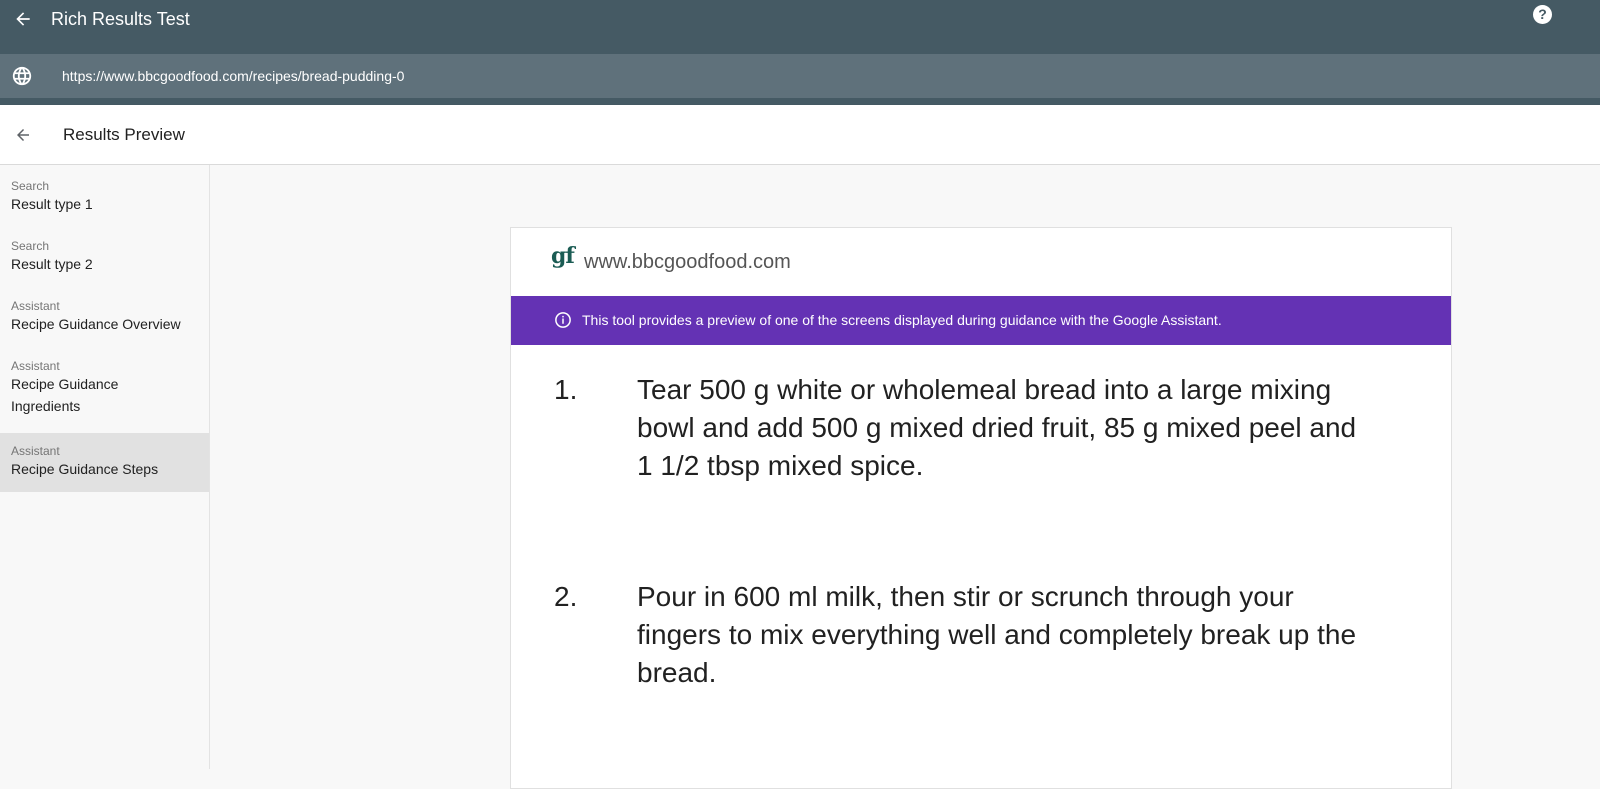 The width and height of the screenshot is (1600, 789). I want to click on sidebar-item-label: Recipe Guidance Steps, so click(85, 469).